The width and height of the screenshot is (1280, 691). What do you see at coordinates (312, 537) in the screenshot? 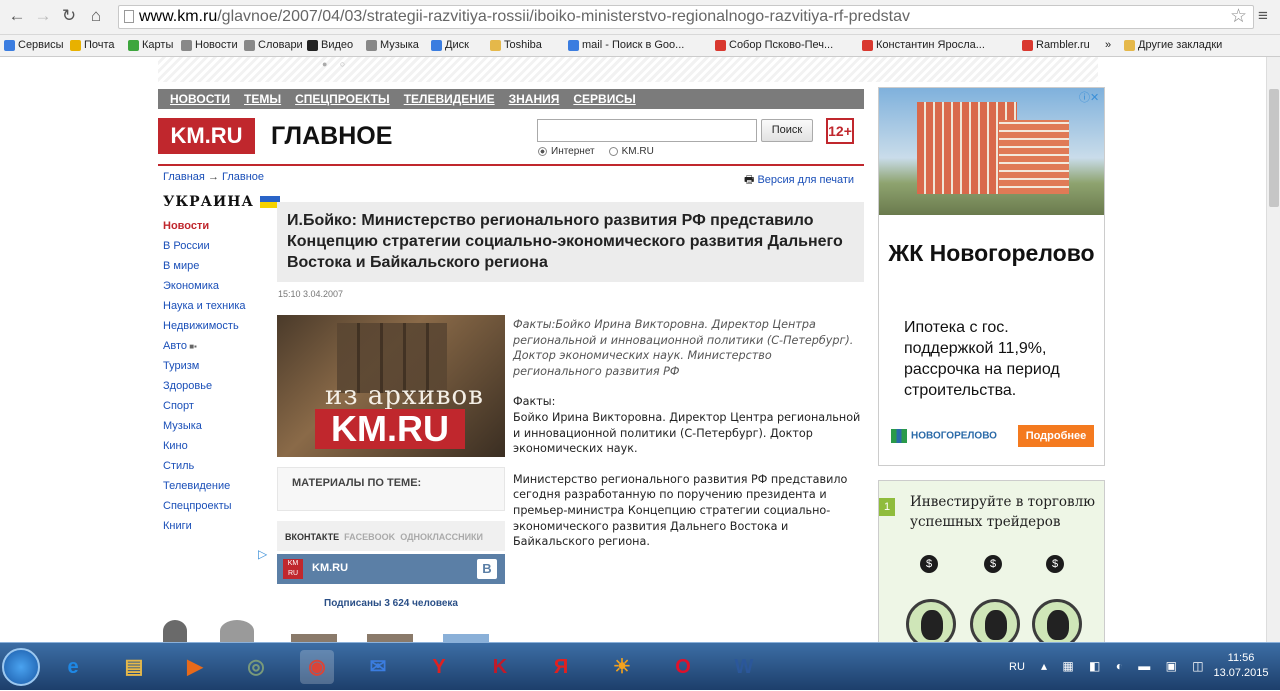
I see `tab-vkontakte: ВКОНТАКТЕ` at bounding box center [312, 537].